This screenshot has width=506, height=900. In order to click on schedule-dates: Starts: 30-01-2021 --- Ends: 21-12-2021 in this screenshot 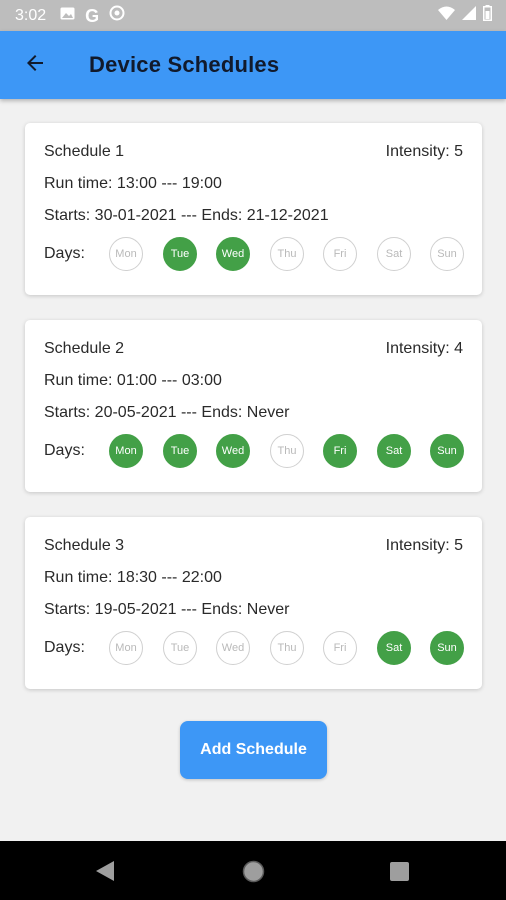, I will do `click(186, 215)`.